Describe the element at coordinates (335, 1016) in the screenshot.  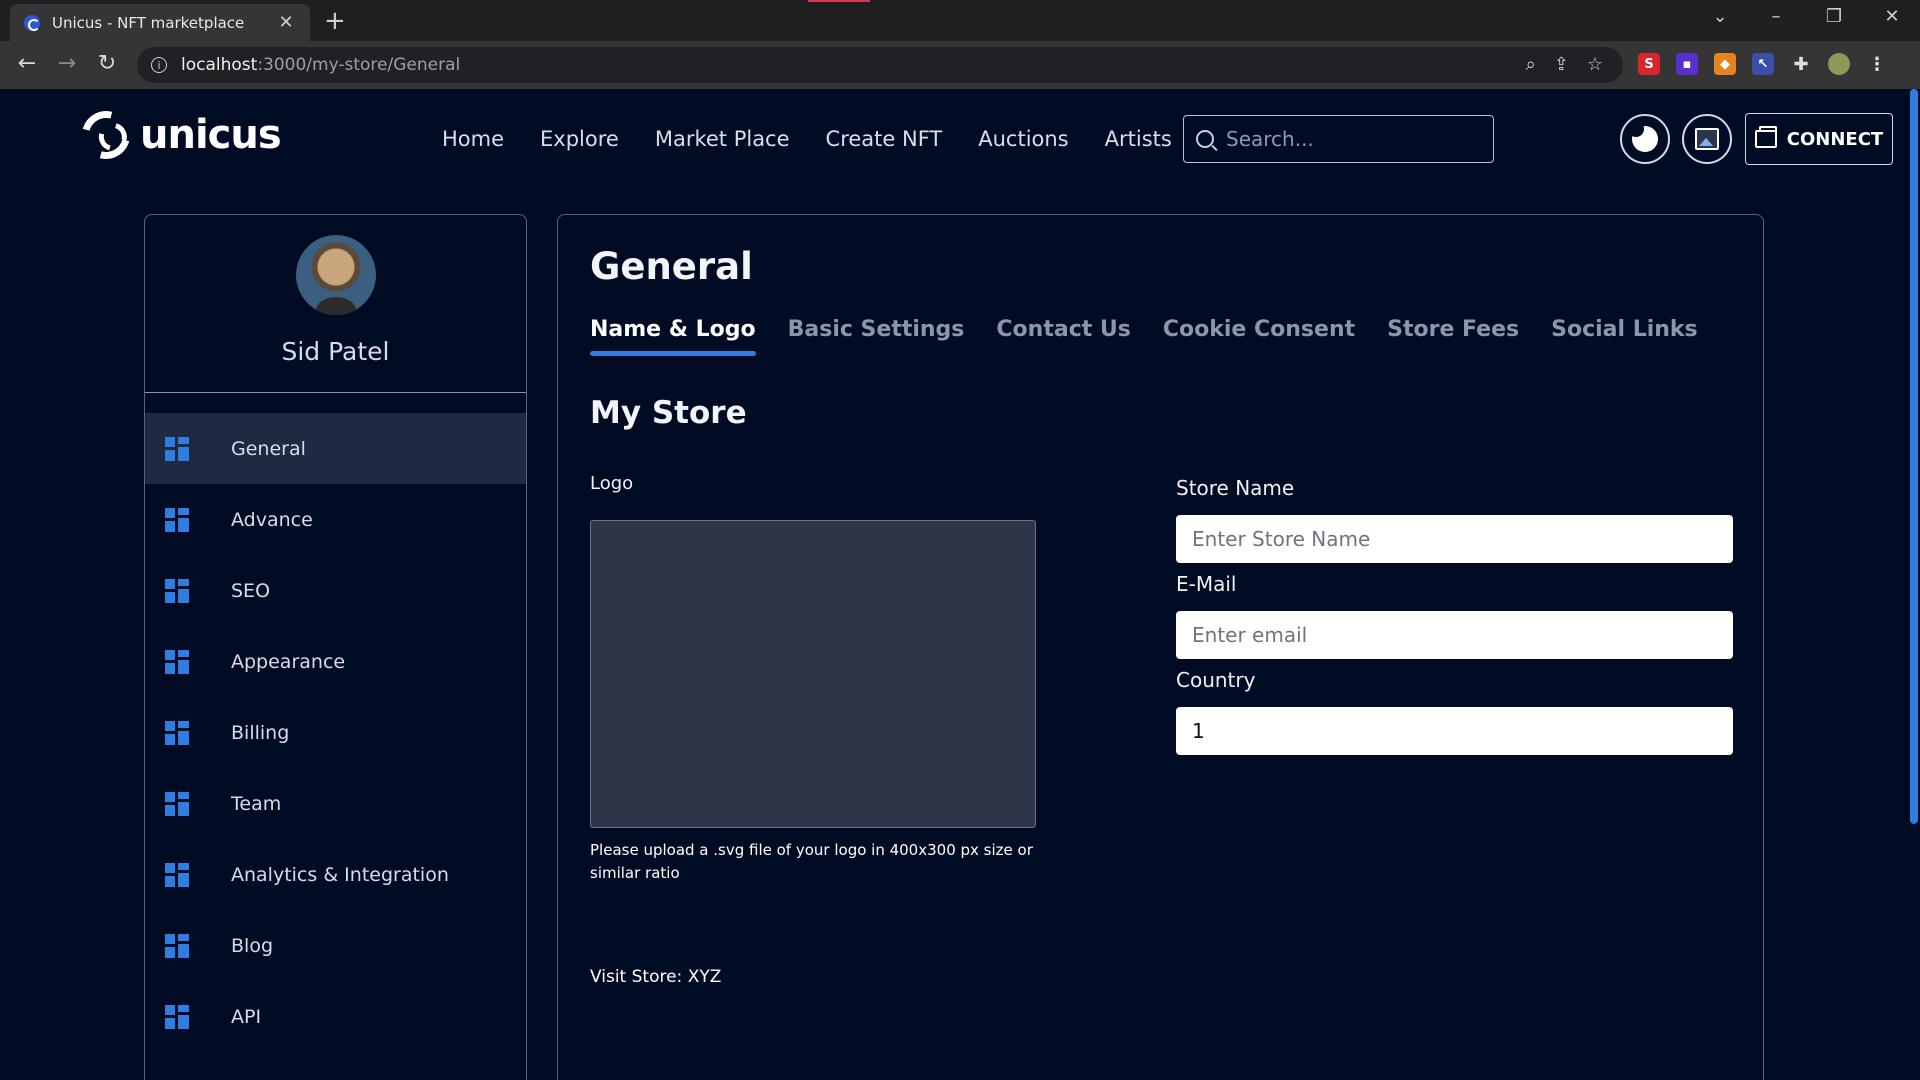
I see `sidebar-item-api: API` at that location.